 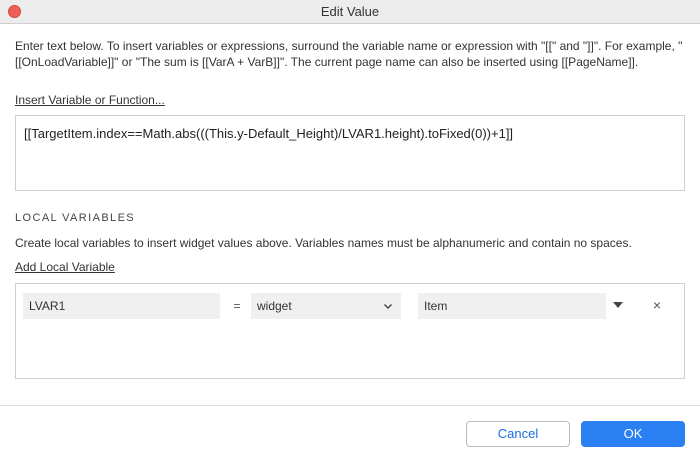 I want to click on dialog-title: Edit Value, so click(x=350, y=11).